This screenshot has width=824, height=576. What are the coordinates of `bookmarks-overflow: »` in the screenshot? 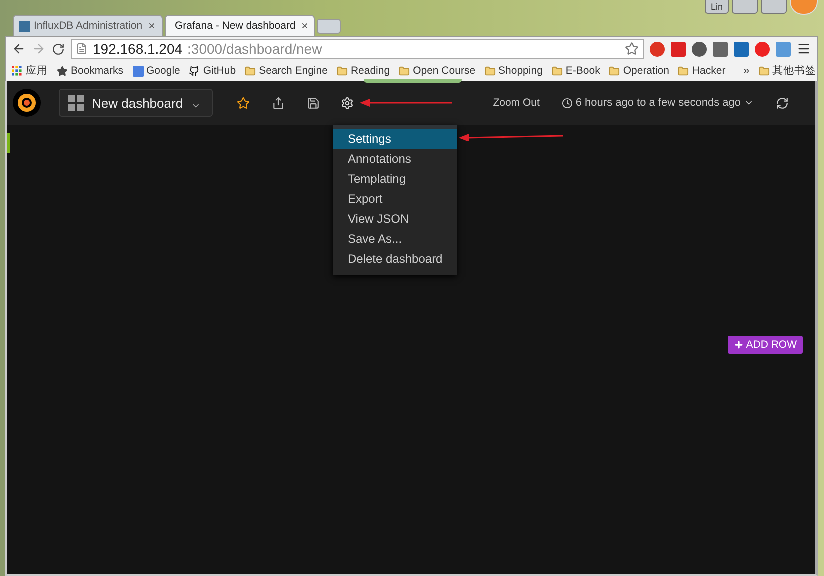 It's located at (747, 71).